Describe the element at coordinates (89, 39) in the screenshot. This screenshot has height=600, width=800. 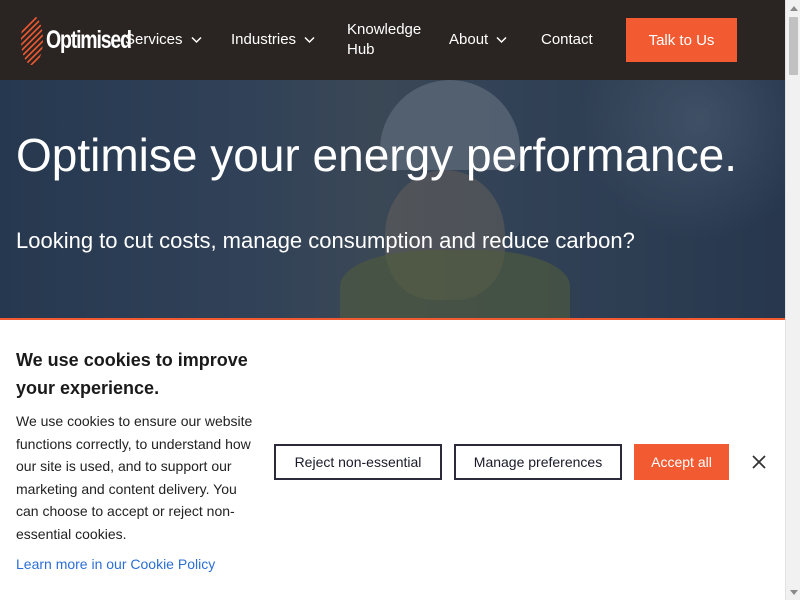
I see `logo-text: Optimised` at that location.